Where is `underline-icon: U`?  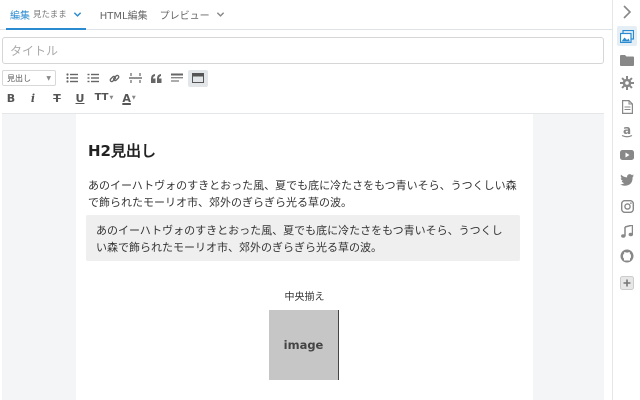 underline-icon: U is located at coordinates (80, 98).